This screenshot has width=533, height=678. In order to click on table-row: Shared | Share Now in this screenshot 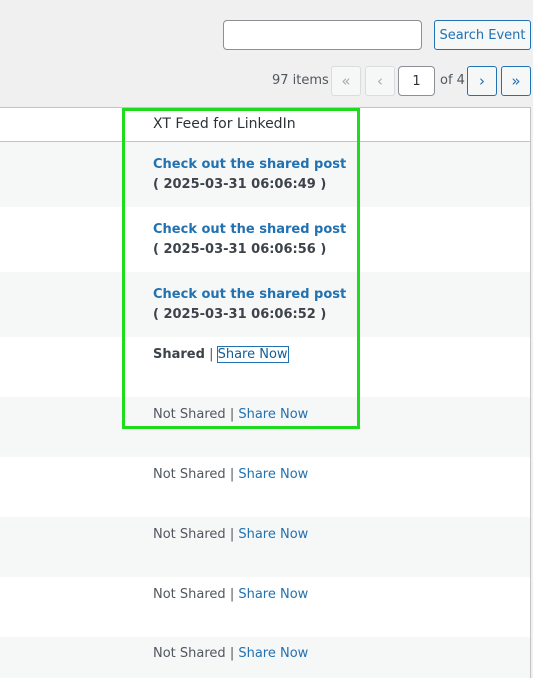, I will do `click(265, 367)`.